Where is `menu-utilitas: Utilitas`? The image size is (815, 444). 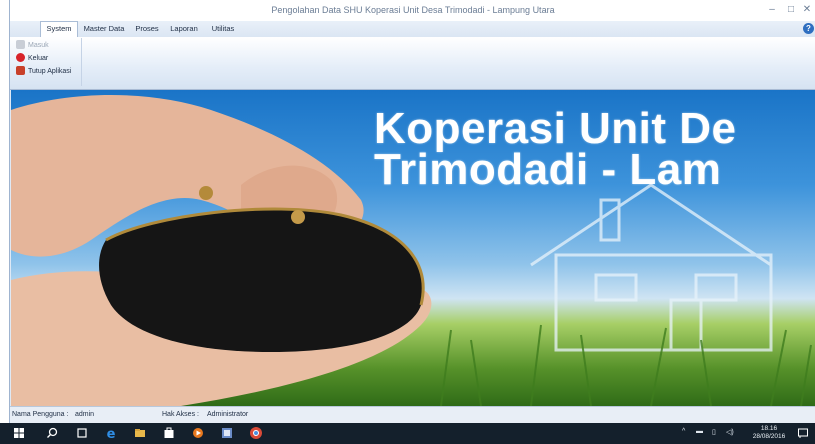
menu-utilitas: Utilitas is located at coordinates (223, 29).